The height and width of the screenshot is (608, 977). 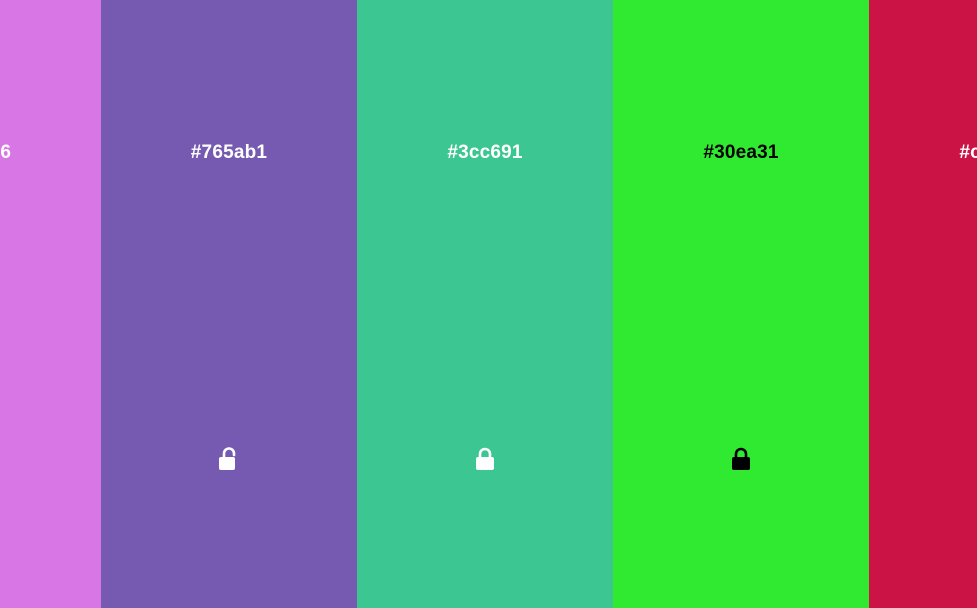 What do you see at coordinates (923, 153) in the screenshot?
I see `hex-code-label: #cc1346` at bounding box center [923, 153].